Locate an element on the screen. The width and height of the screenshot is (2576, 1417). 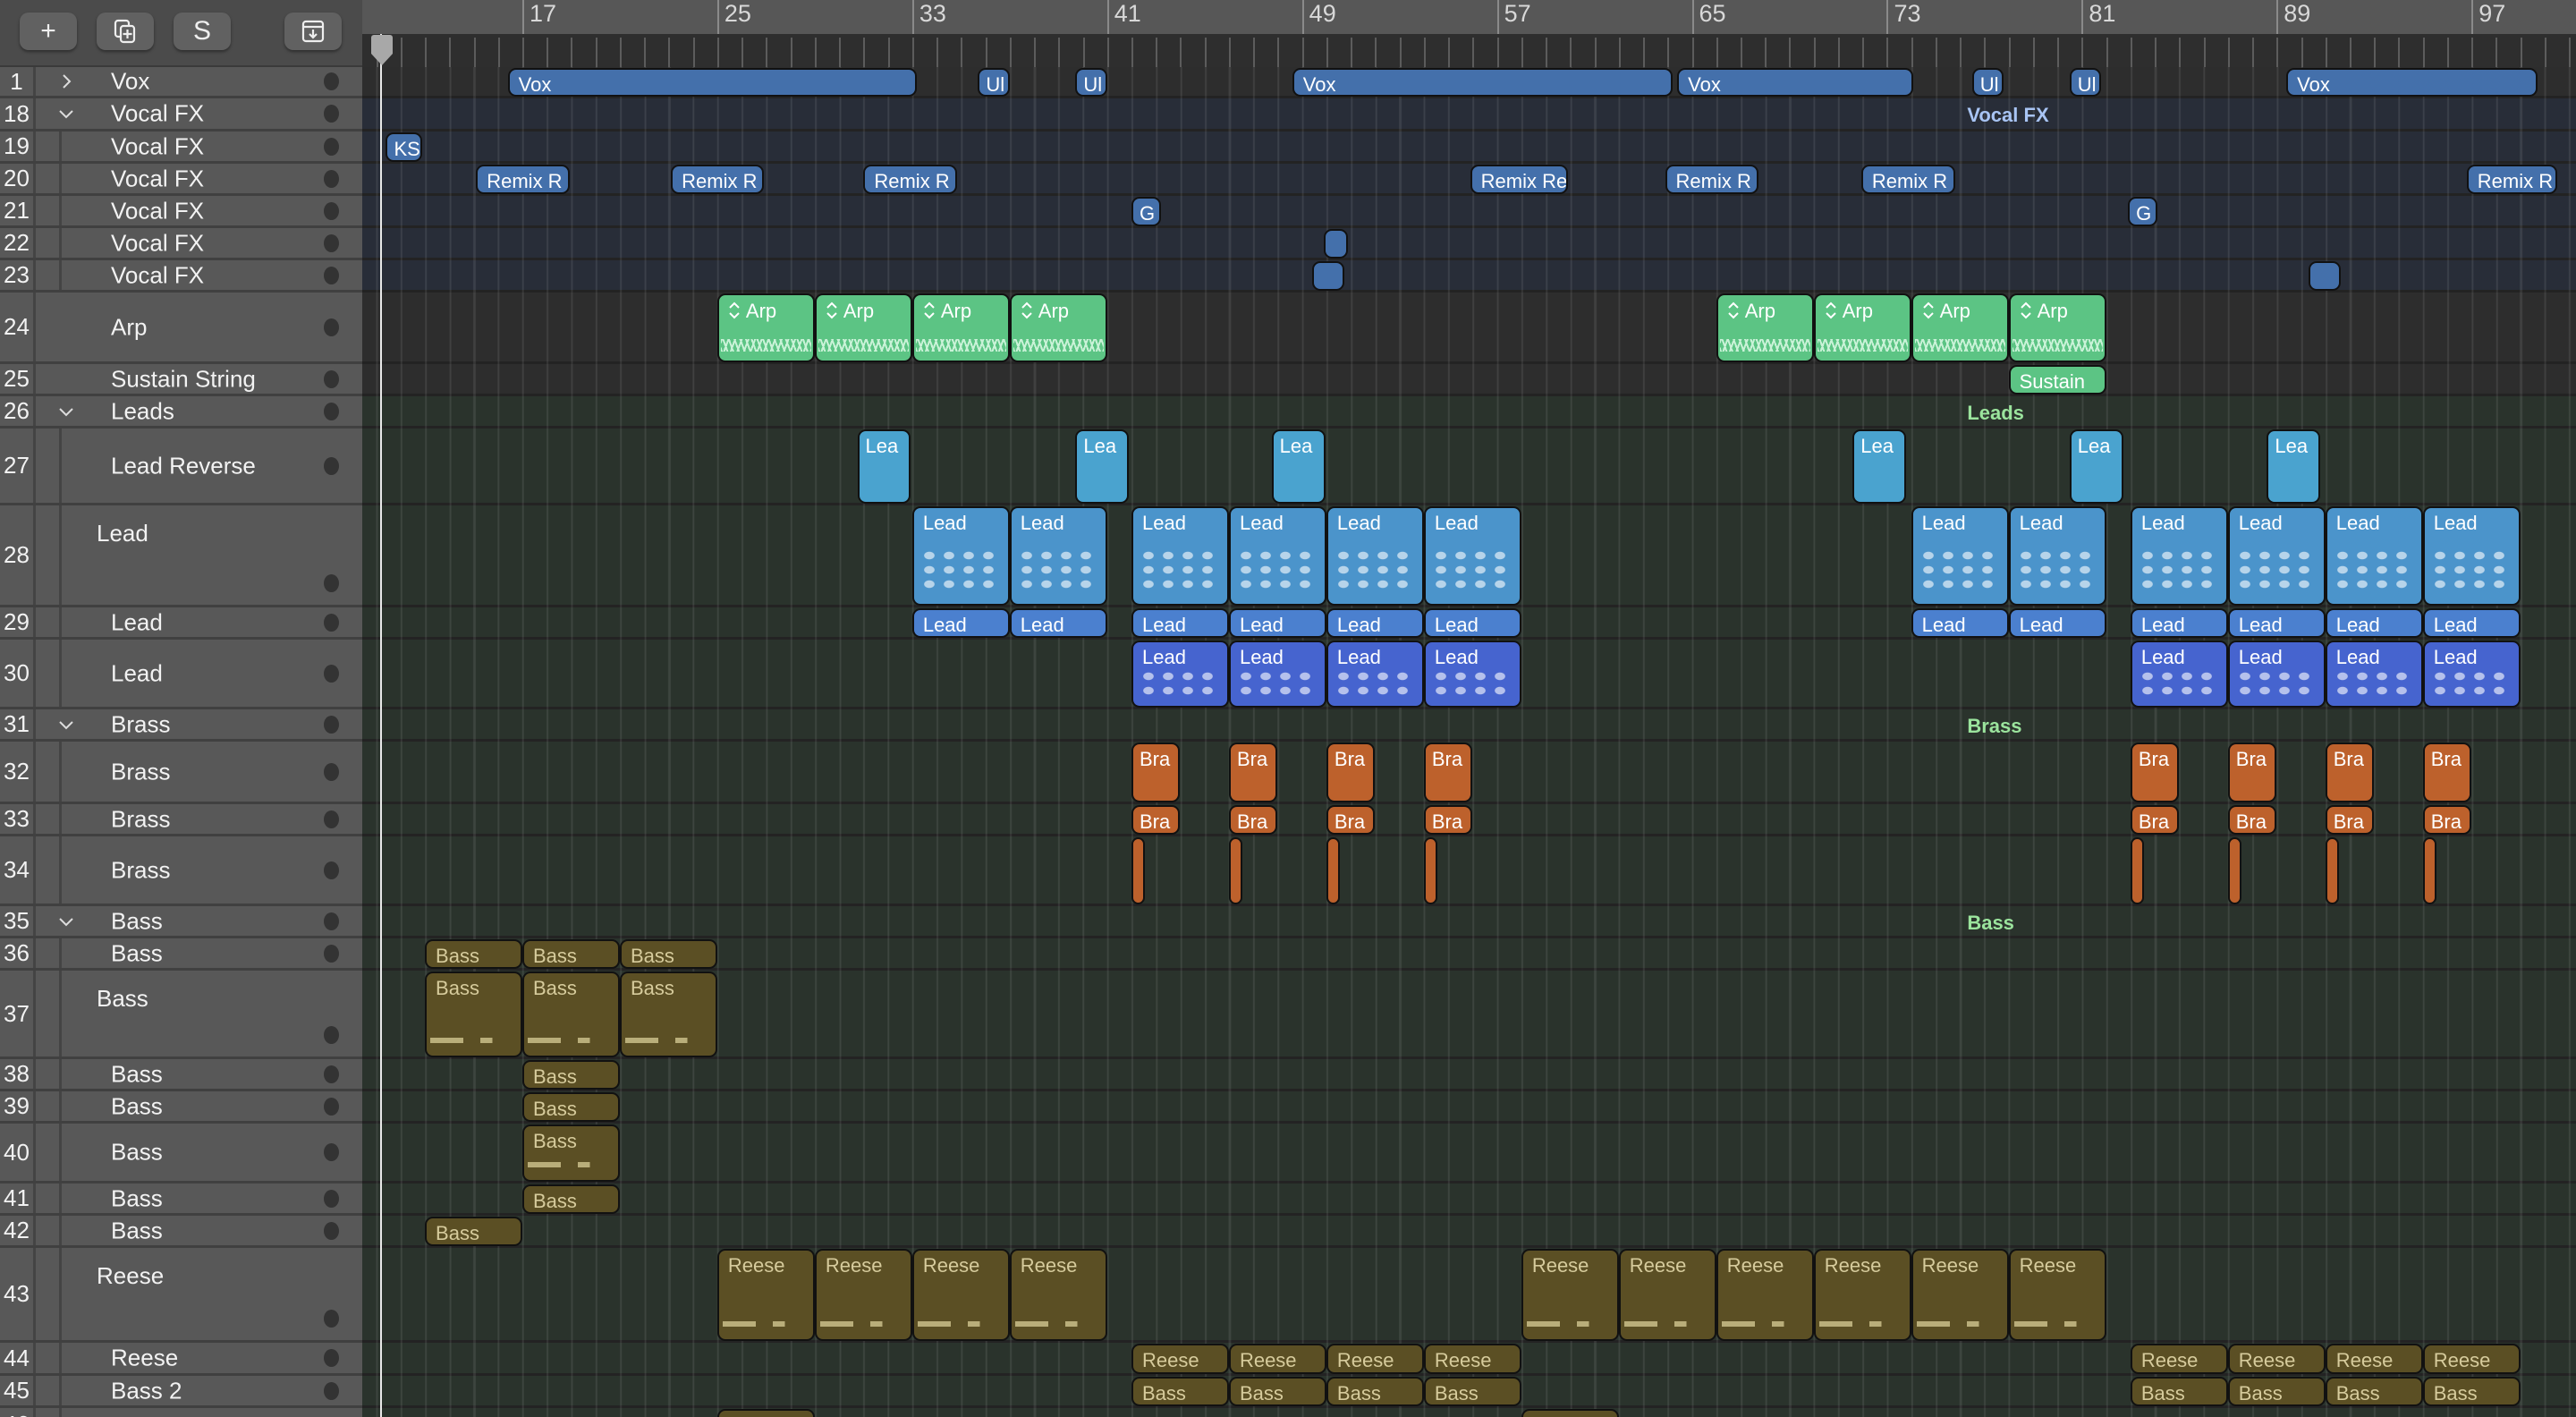
track-header-45: 45 Bass 2 is located at coordinates (181, 1392).